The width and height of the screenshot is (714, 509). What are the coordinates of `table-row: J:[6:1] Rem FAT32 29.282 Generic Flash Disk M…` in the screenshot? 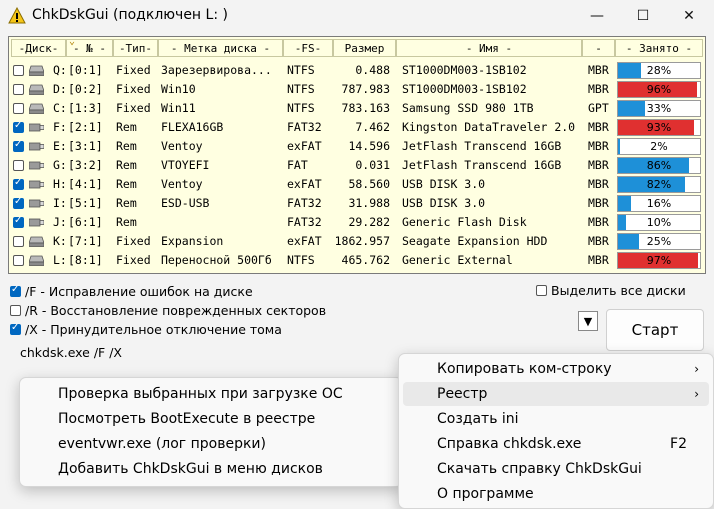 It's located at (357, 222).